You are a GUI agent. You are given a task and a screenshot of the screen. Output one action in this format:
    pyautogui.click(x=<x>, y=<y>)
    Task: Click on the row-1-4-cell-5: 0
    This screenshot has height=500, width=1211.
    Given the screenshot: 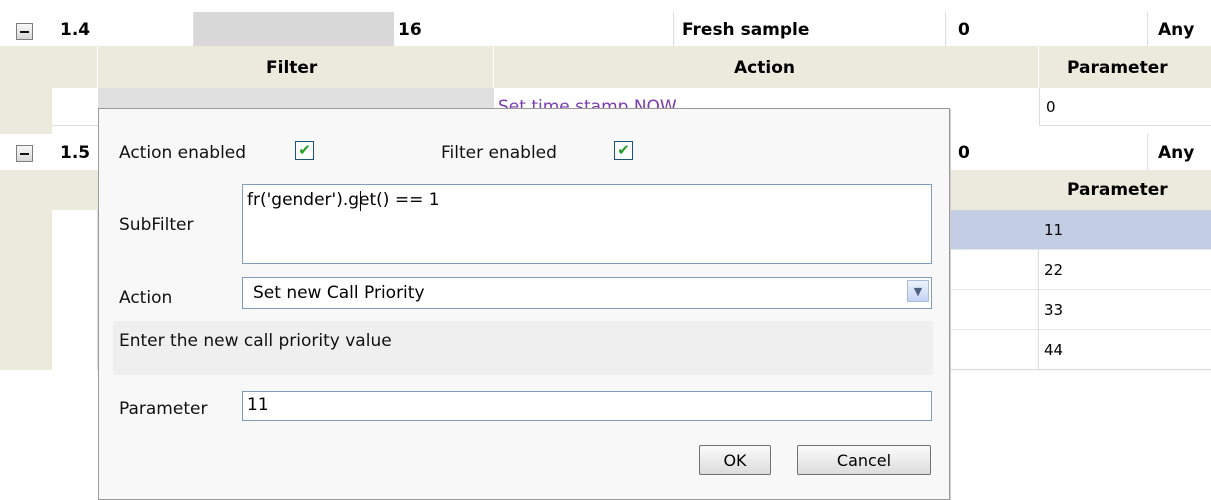 What is the action you would take?
    pyautogui.click(x=1047, y=29)
    